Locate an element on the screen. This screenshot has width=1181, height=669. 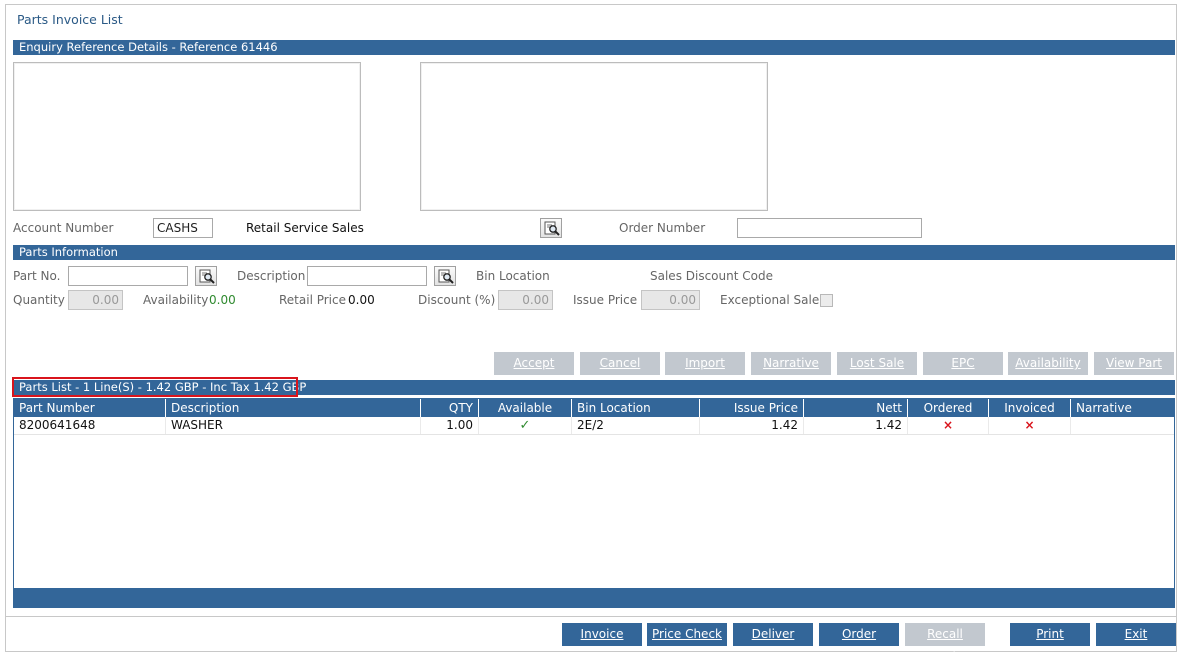
parts-list-summary-highlight is located at coordinates (155, 387).